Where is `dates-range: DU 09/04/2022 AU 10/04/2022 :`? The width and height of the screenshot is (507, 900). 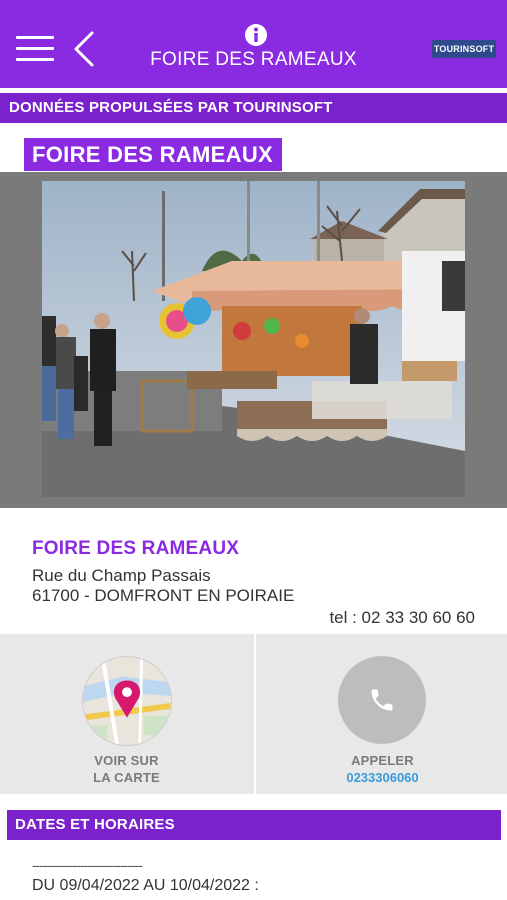
dates-range: DU 09/04/2022 AU 10/04/2022 : is located at coordinates (145, 885).